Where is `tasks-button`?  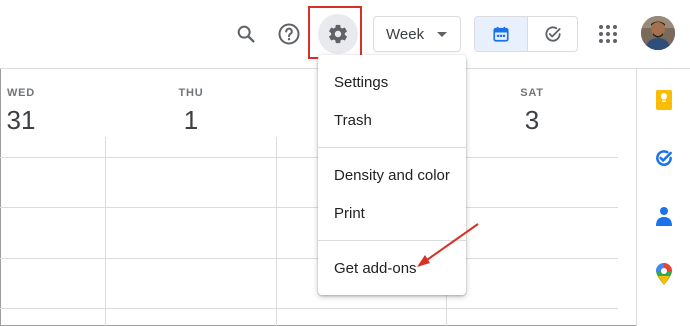 tasks-button is located at coordinates (664, 158).